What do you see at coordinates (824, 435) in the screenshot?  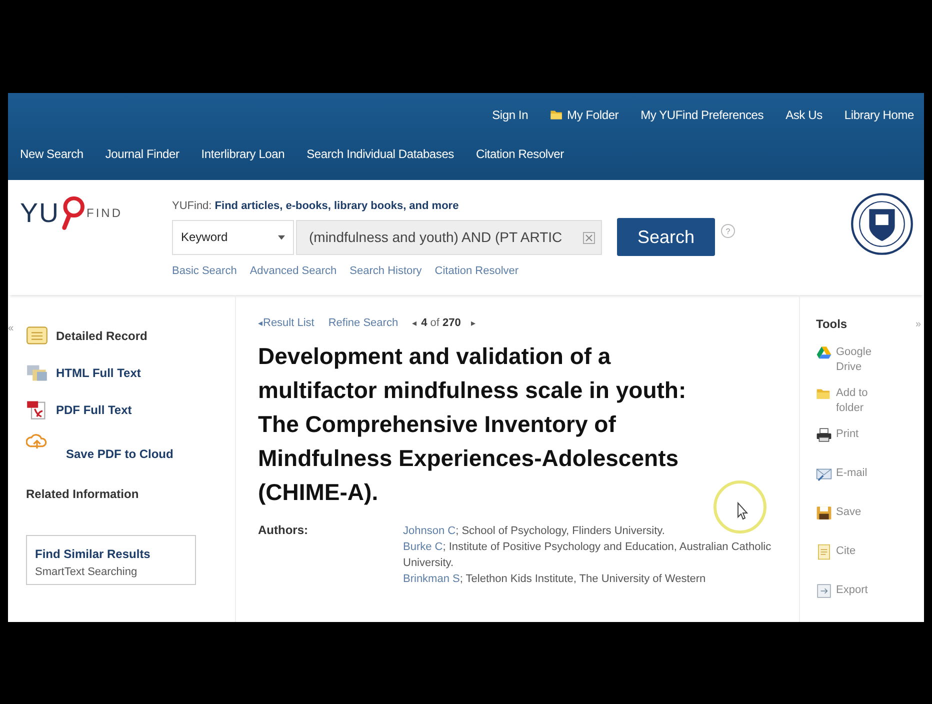 I see `printer-icon` at bounding box center [824, 435].